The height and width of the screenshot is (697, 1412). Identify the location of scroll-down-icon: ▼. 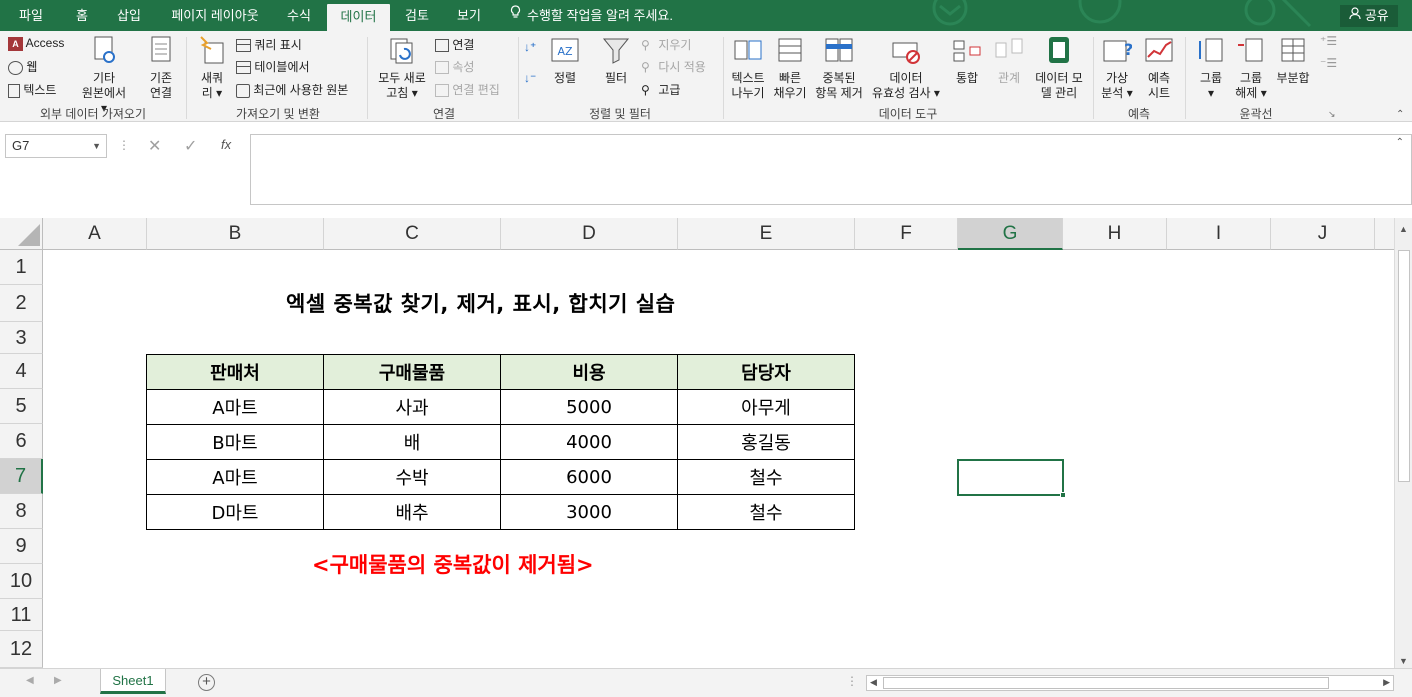
(1403, 661).